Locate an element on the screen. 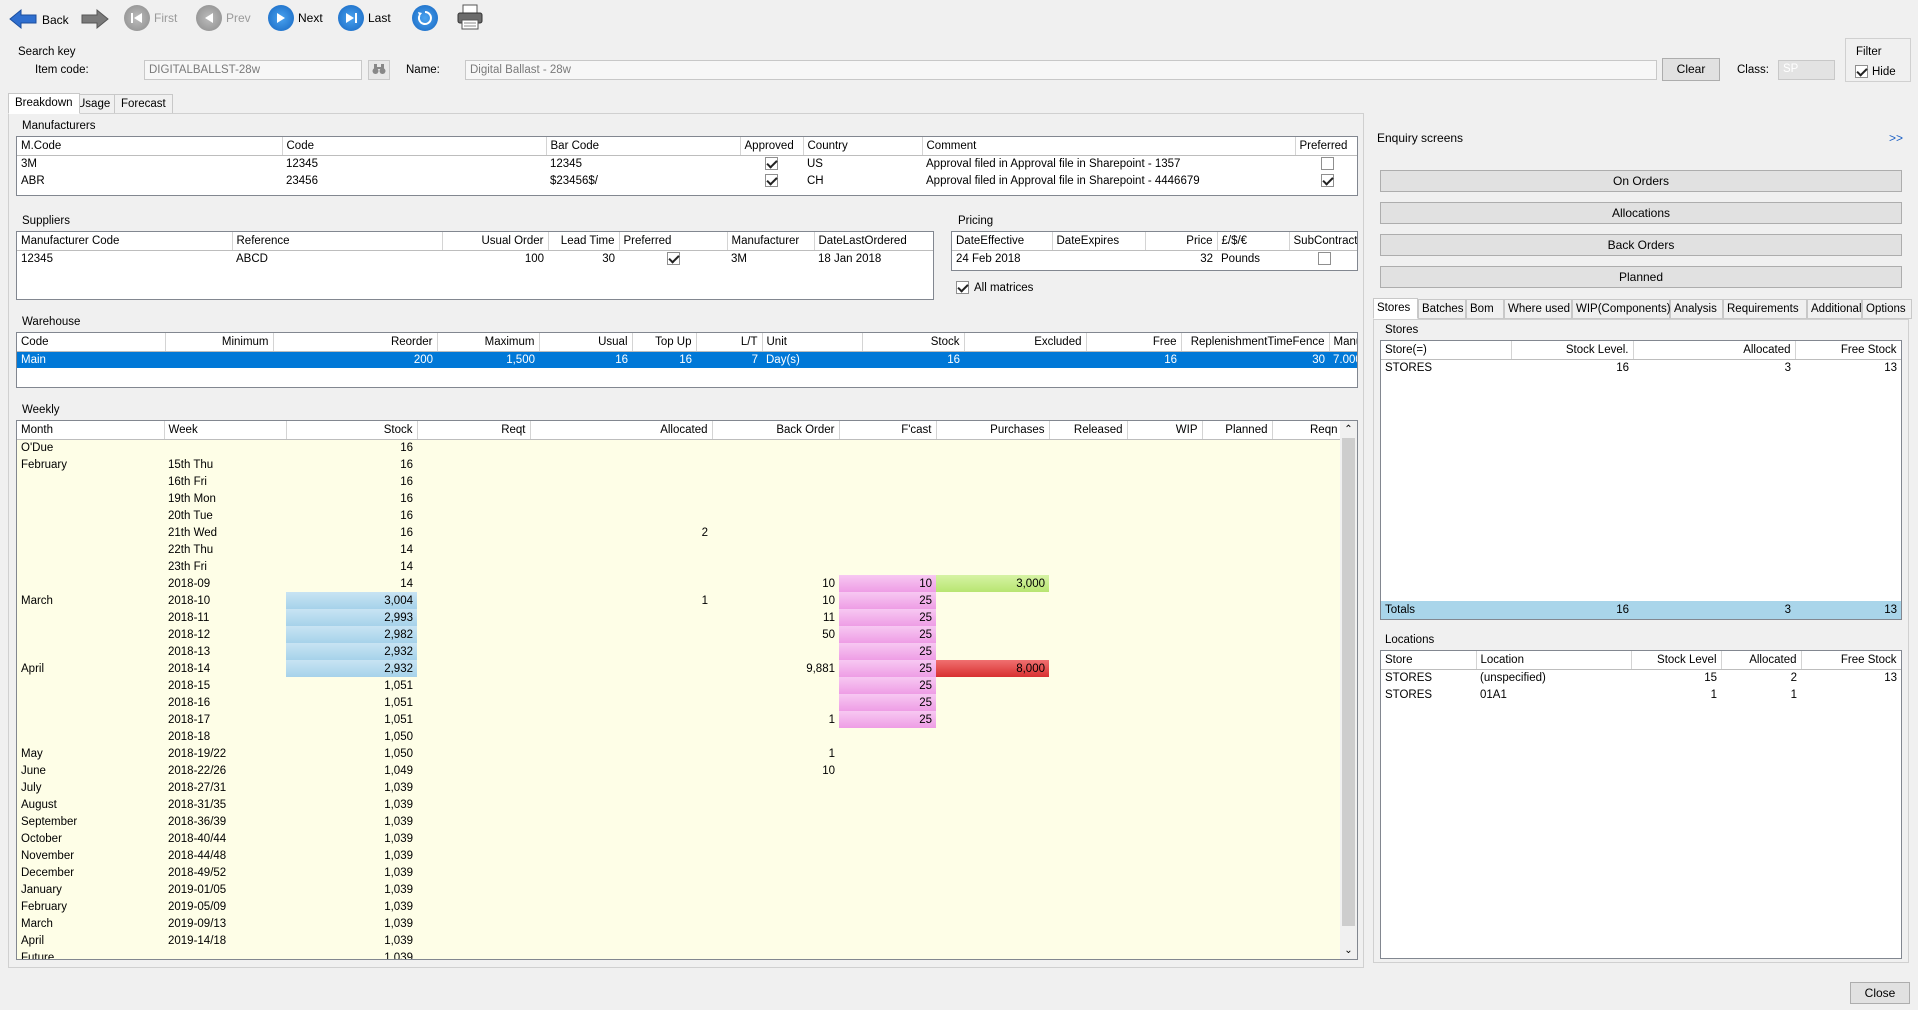 This screenshot has height=1010, width=1918. col-weekly-3: Reqt is located at coordinates (474, 430).